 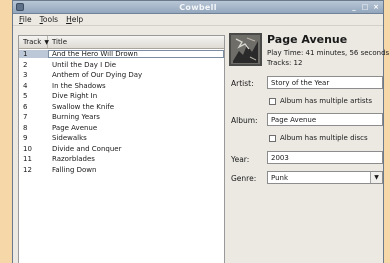 What do you see at coordinates (73, 159) in the screenshot?
I see `track-title-text: Razorblades` at bounding box center [73, 159].